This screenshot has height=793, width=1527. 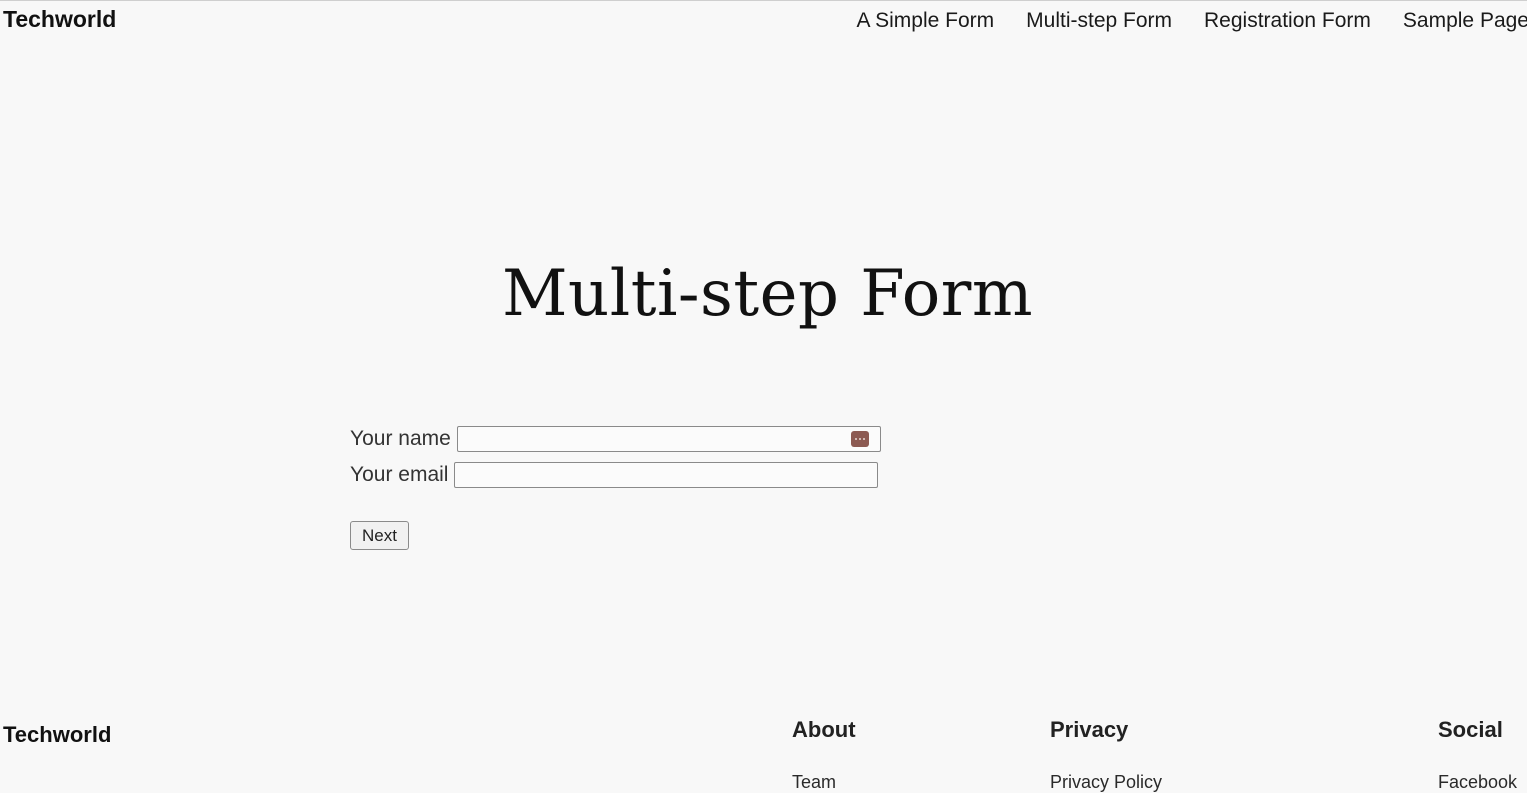 I want to click on footer-link-team: Team, so click(x=824, y=782).